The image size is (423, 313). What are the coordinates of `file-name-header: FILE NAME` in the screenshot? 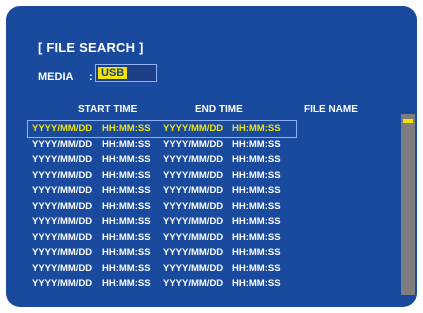 It's located at (331, 109).